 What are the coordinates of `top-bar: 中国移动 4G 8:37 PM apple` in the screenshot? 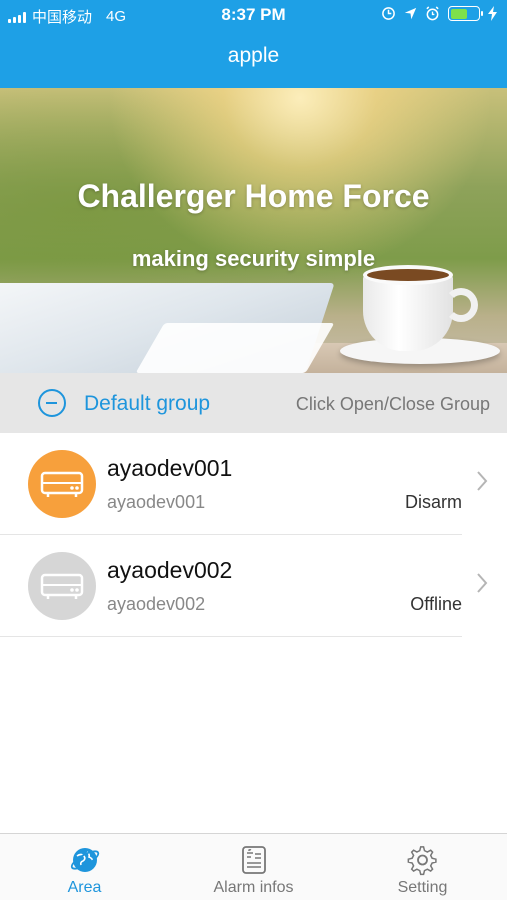 It's located at (253, 44).